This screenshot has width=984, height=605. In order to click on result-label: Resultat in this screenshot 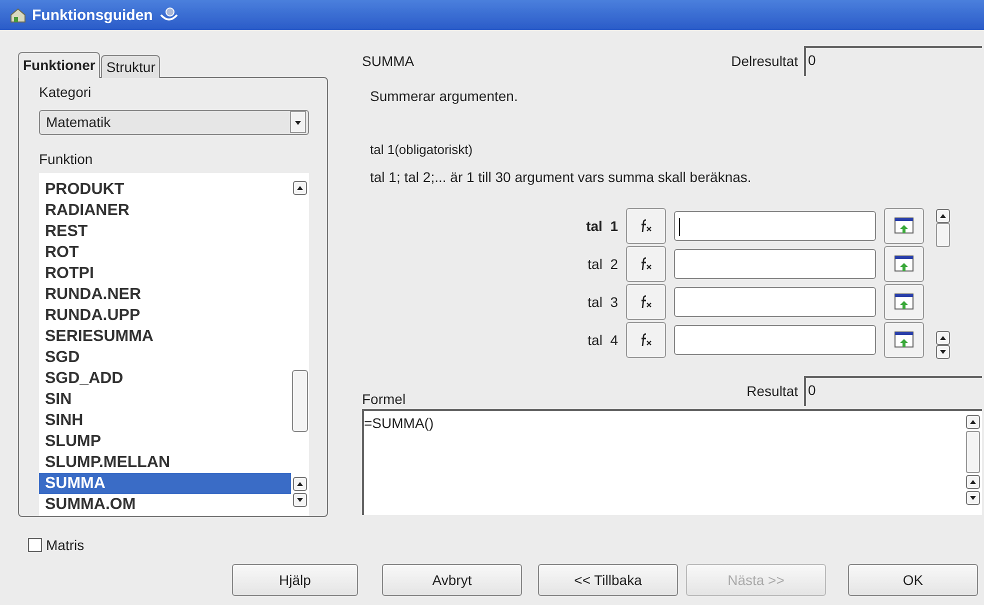, I will do `click(772, 391)`.